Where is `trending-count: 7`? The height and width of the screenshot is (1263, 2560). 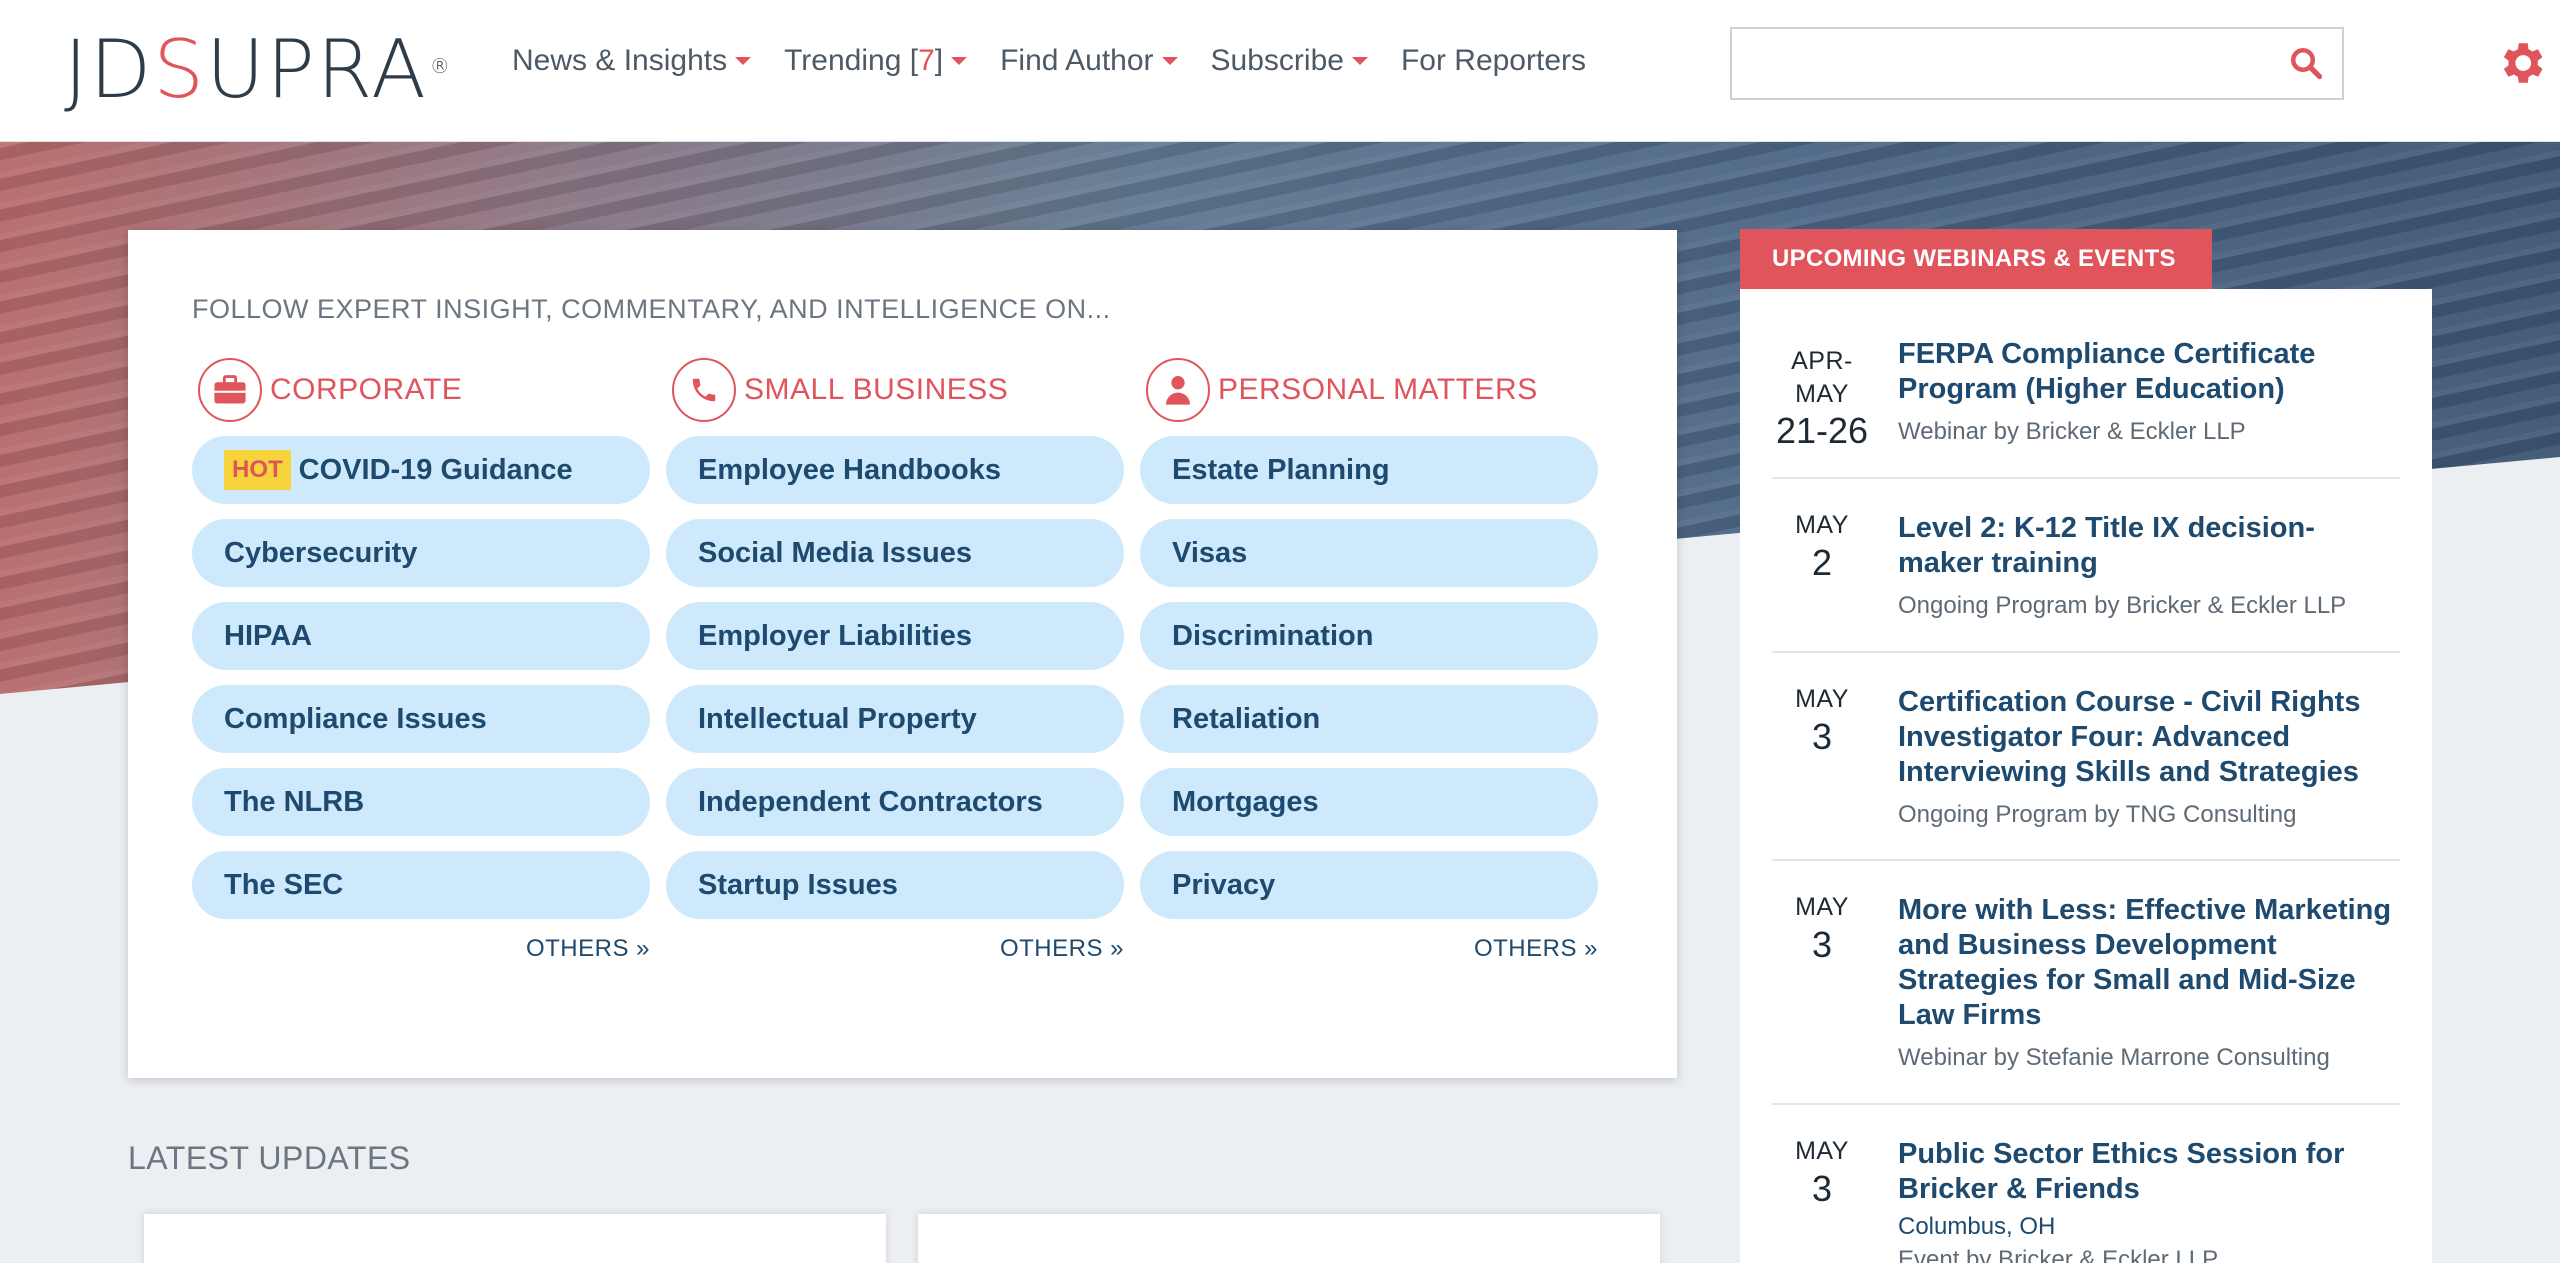 trending-count: 7 is located at coordinates (926, 60).